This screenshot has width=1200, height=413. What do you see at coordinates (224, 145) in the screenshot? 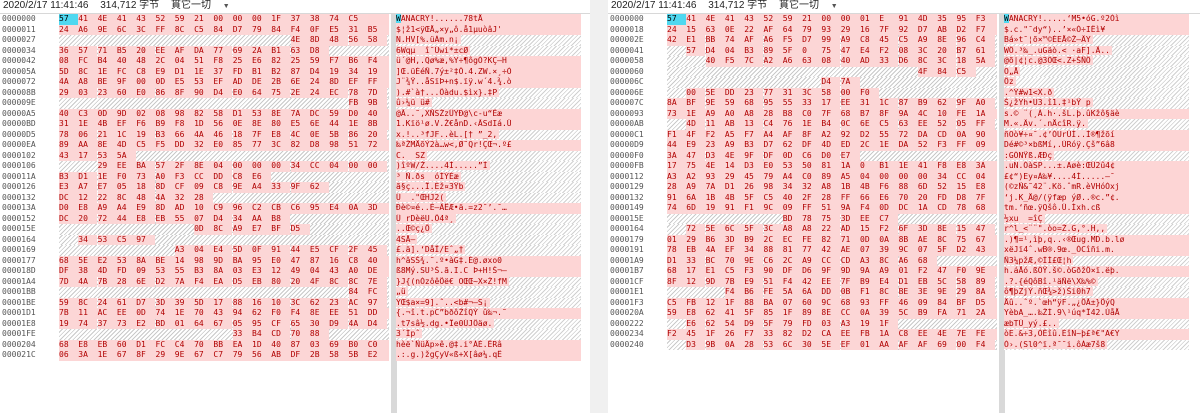
I see `hex-bytes: 89 AA 8E 4D C5 F5 DD 32 E0 85 77 3C 82 D8 98 51 72` at bounding box center [224, 145].